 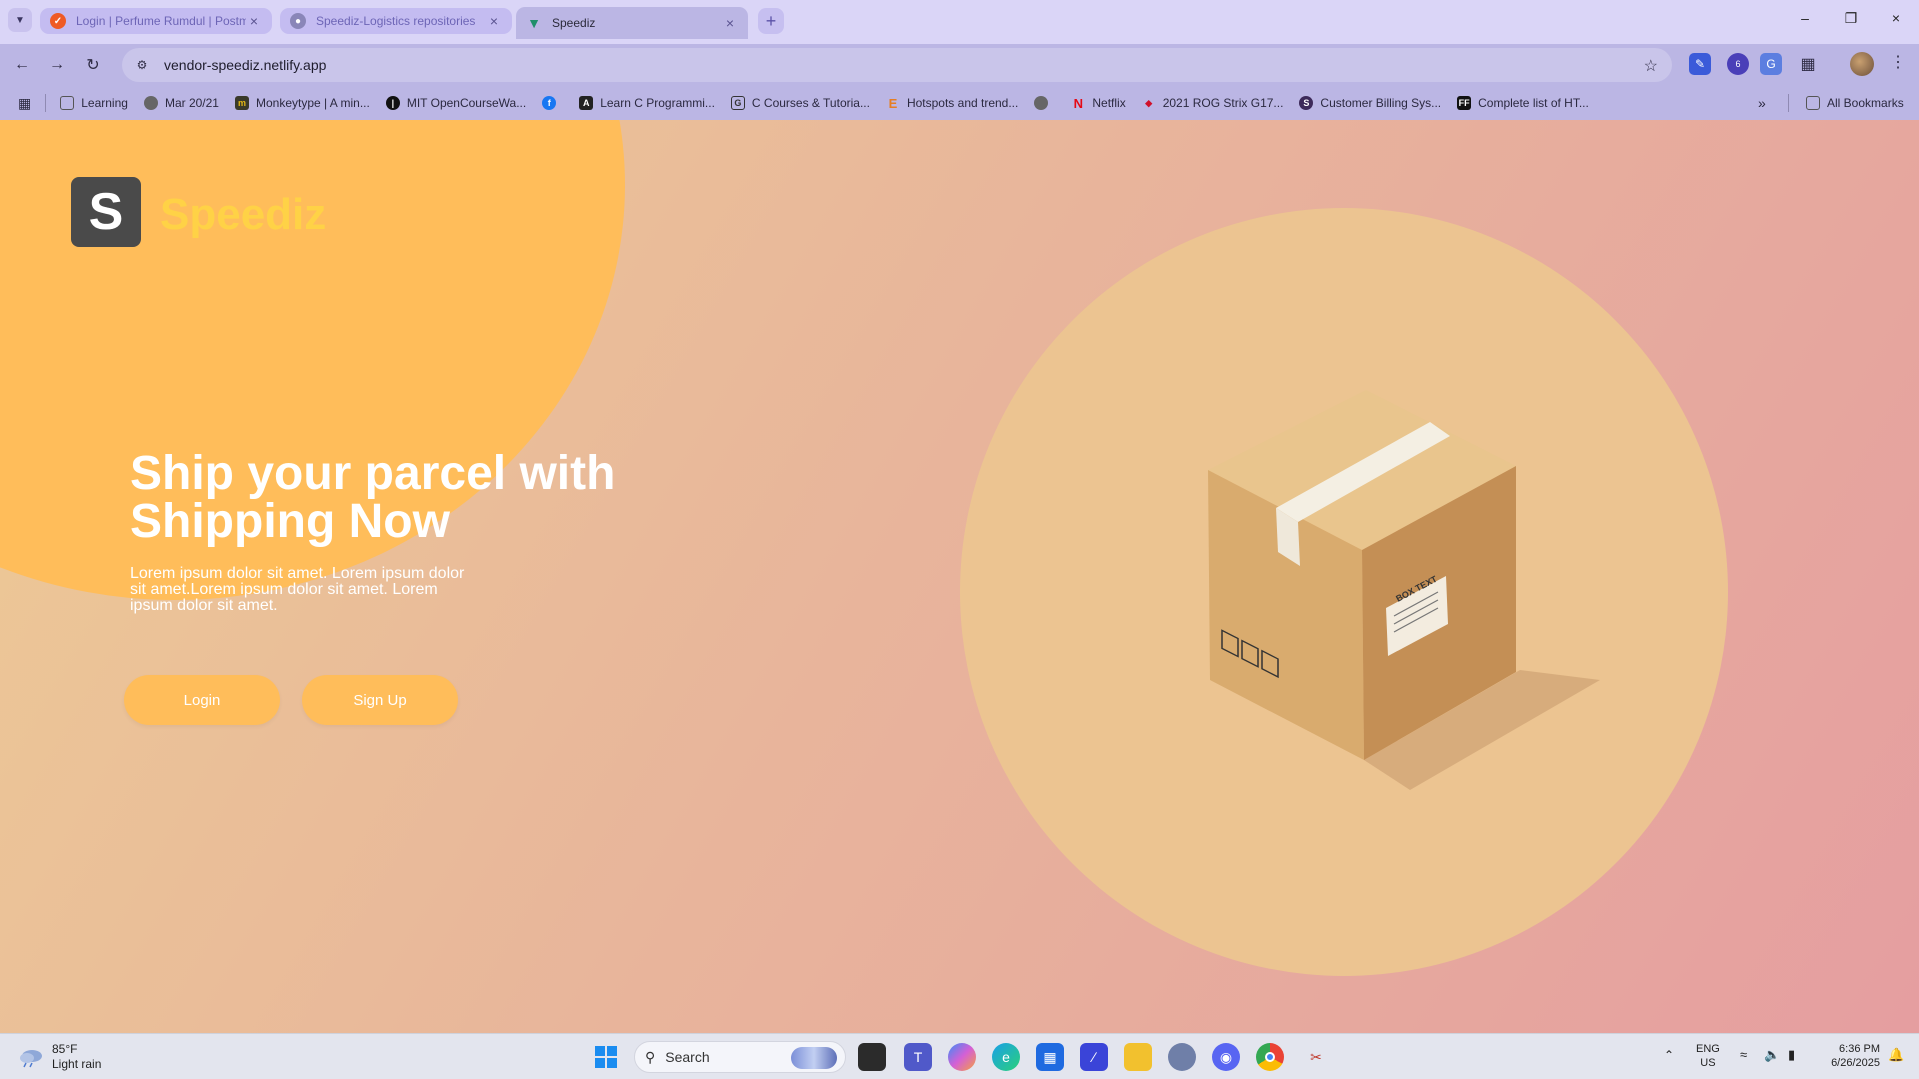 I want to click on site-info-icon: ⚙, so click(x=142, y=65).